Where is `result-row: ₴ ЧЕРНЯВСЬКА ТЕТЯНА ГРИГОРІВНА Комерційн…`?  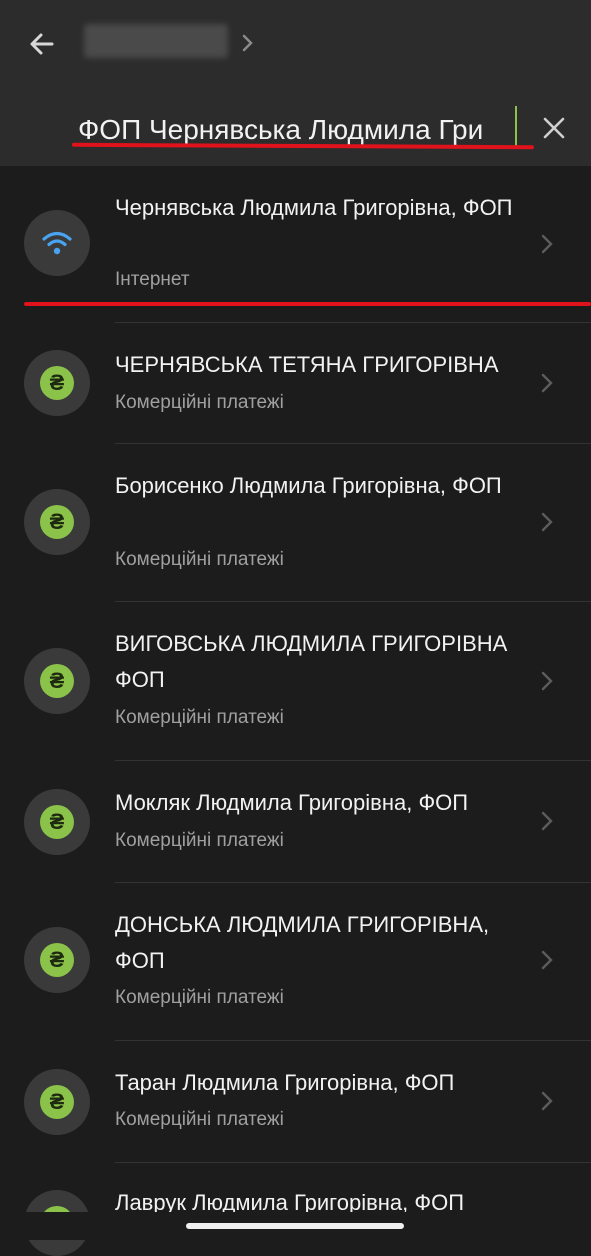
result-row: ₴ ЧЕРНЯВСЬКА ТЕТЯНА ГРИГОРІВНА Комерційн… is located at coordinates (295, 383).